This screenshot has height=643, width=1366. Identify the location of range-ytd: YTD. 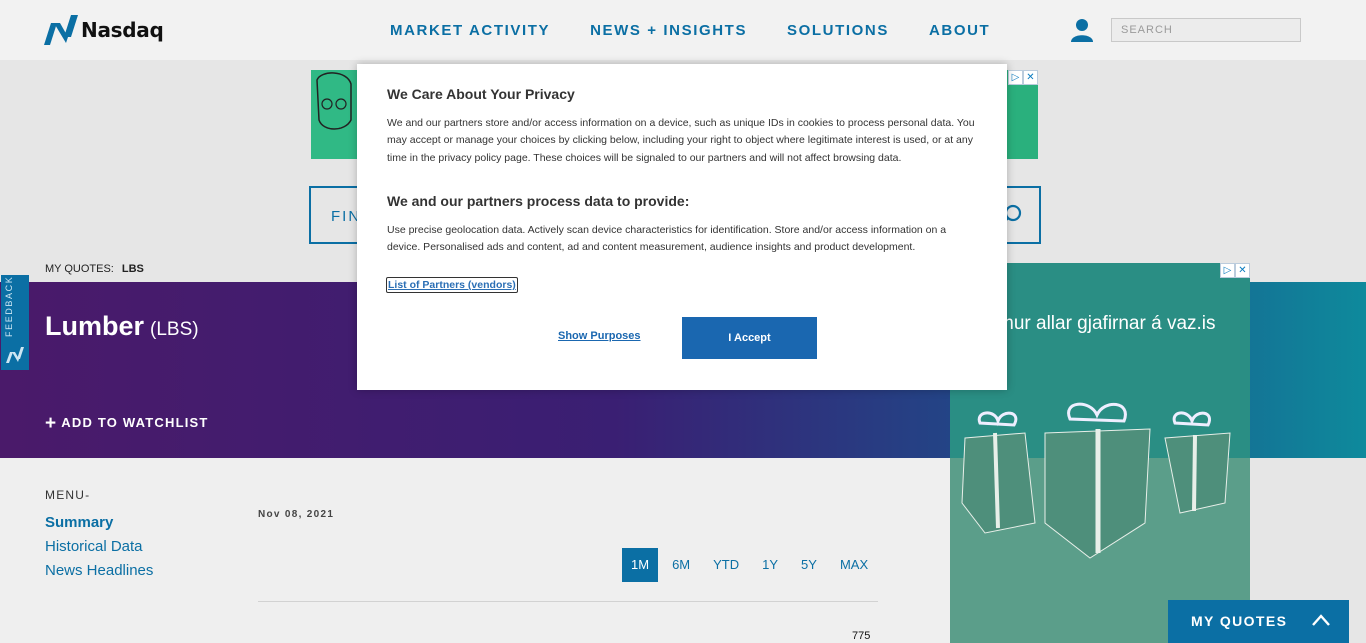
(726, 565).